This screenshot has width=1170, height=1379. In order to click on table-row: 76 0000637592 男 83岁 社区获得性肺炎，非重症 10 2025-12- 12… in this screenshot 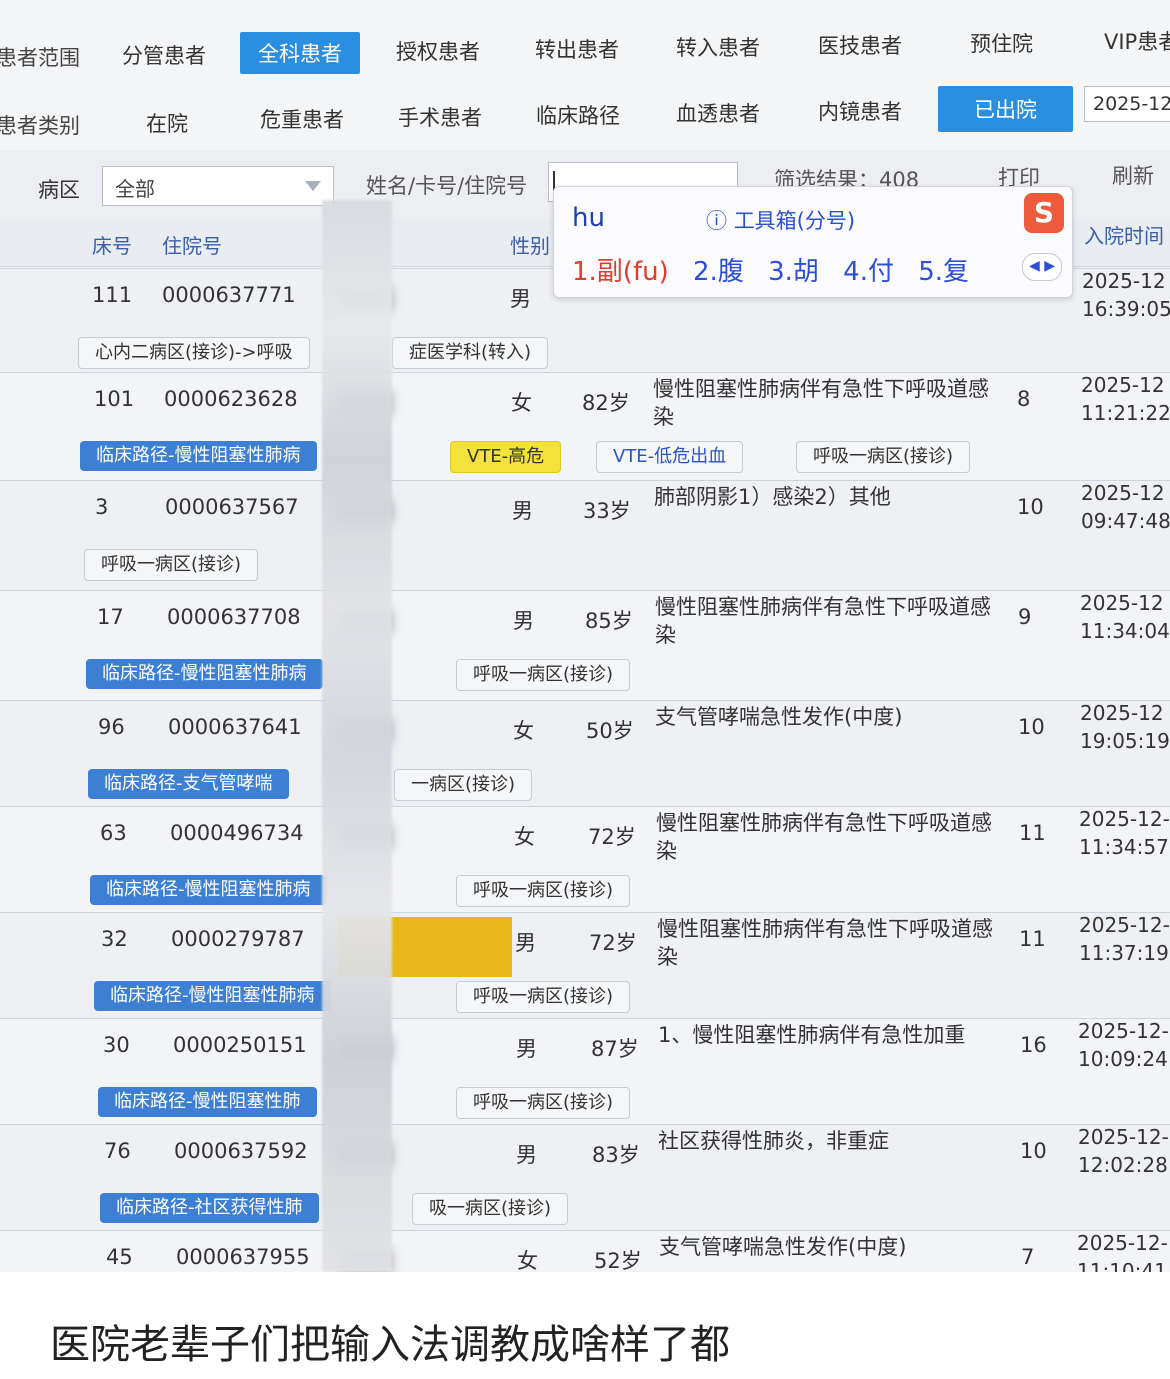, I will do `click(585, 1177)`.